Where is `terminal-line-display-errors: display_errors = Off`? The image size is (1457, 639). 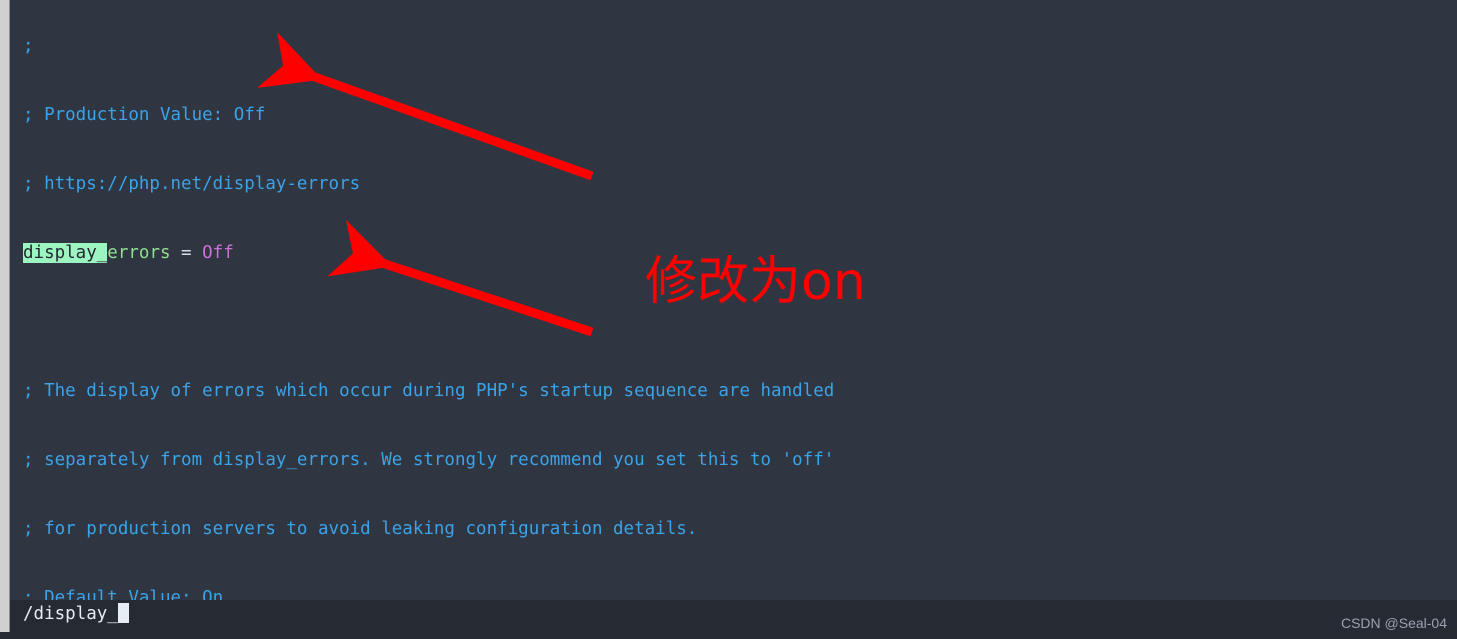 terminal-line-display-errors: display_errors = Off is located at coordinates (439, 253).